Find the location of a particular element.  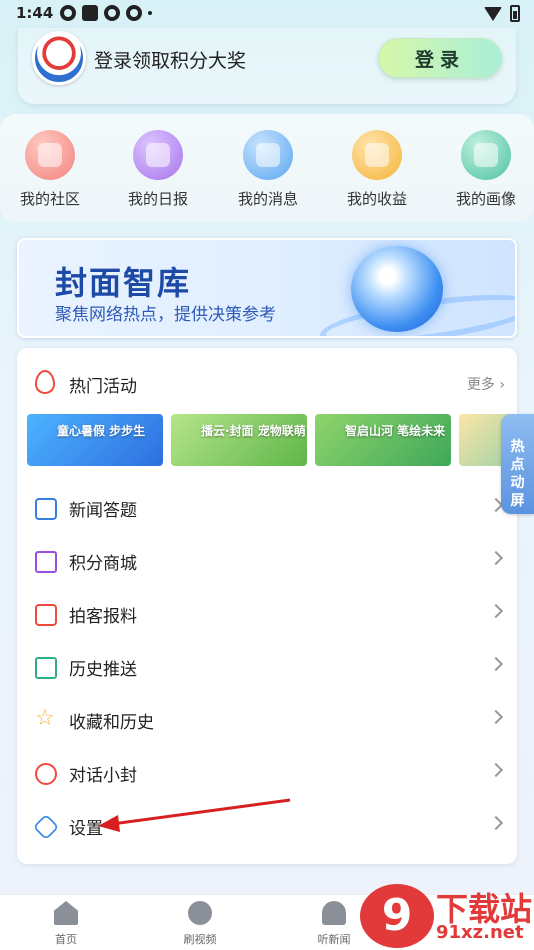

activity-thumbnails: 童心暑假 步步生 播云·封面 宠物联萌 智启山河 笔绘未来 is located at coordinates (272, 440).